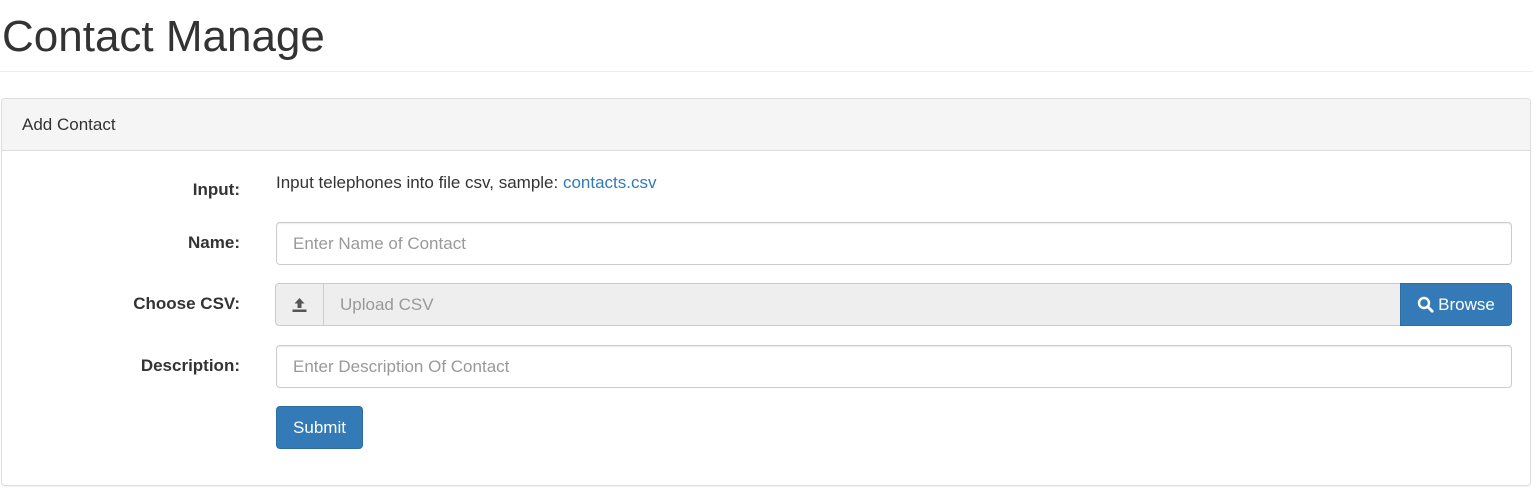 The image size is (1537, 489). I want to click on name-input, so click(894, 243).